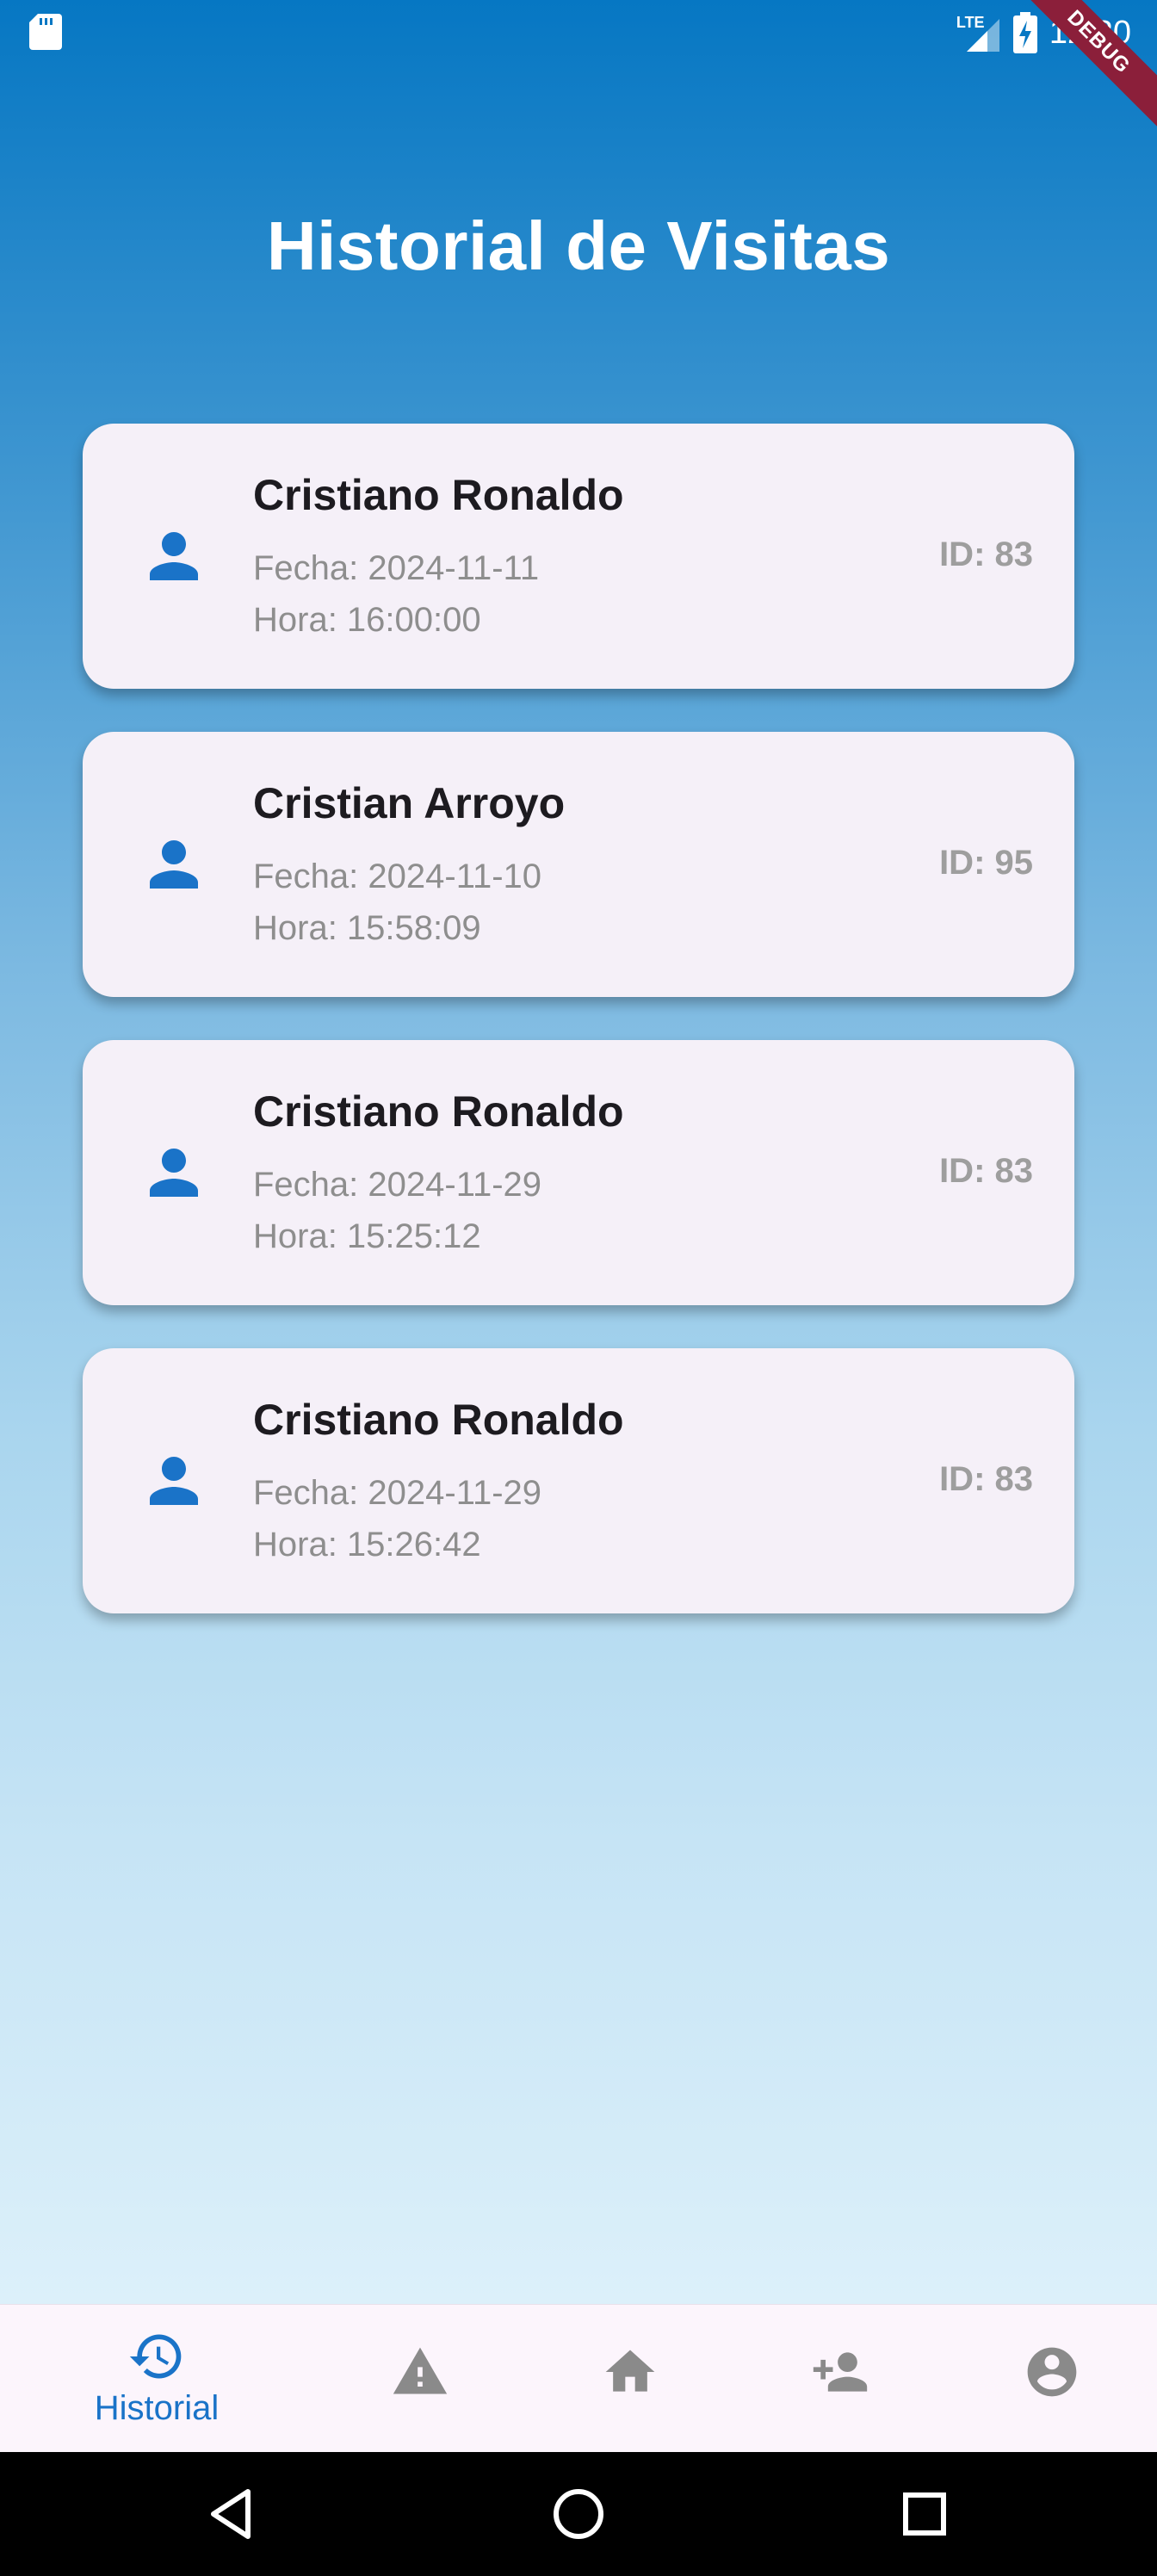 This screenshot has height=2576, width=1157. I want to click on visit-date: Fecha: 2024-11-10, so click(398, 876).